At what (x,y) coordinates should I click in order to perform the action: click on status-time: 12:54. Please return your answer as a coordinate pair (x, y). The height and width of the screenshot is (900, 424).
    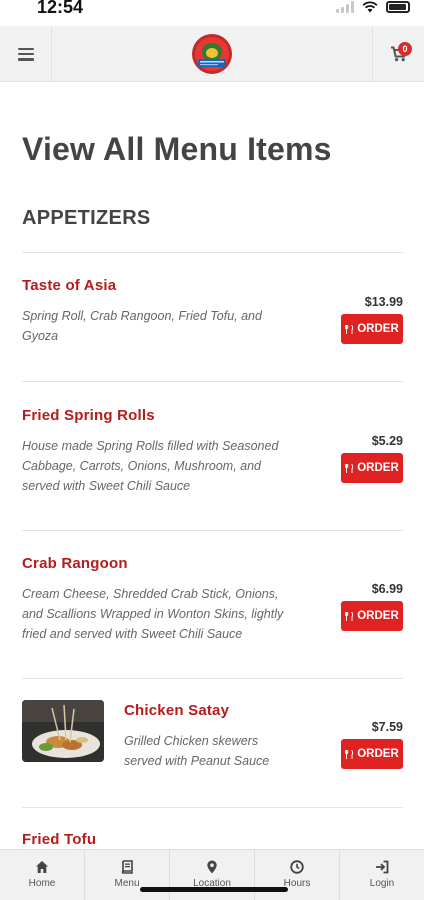
    Looking at the image, I should click on (60, 8).